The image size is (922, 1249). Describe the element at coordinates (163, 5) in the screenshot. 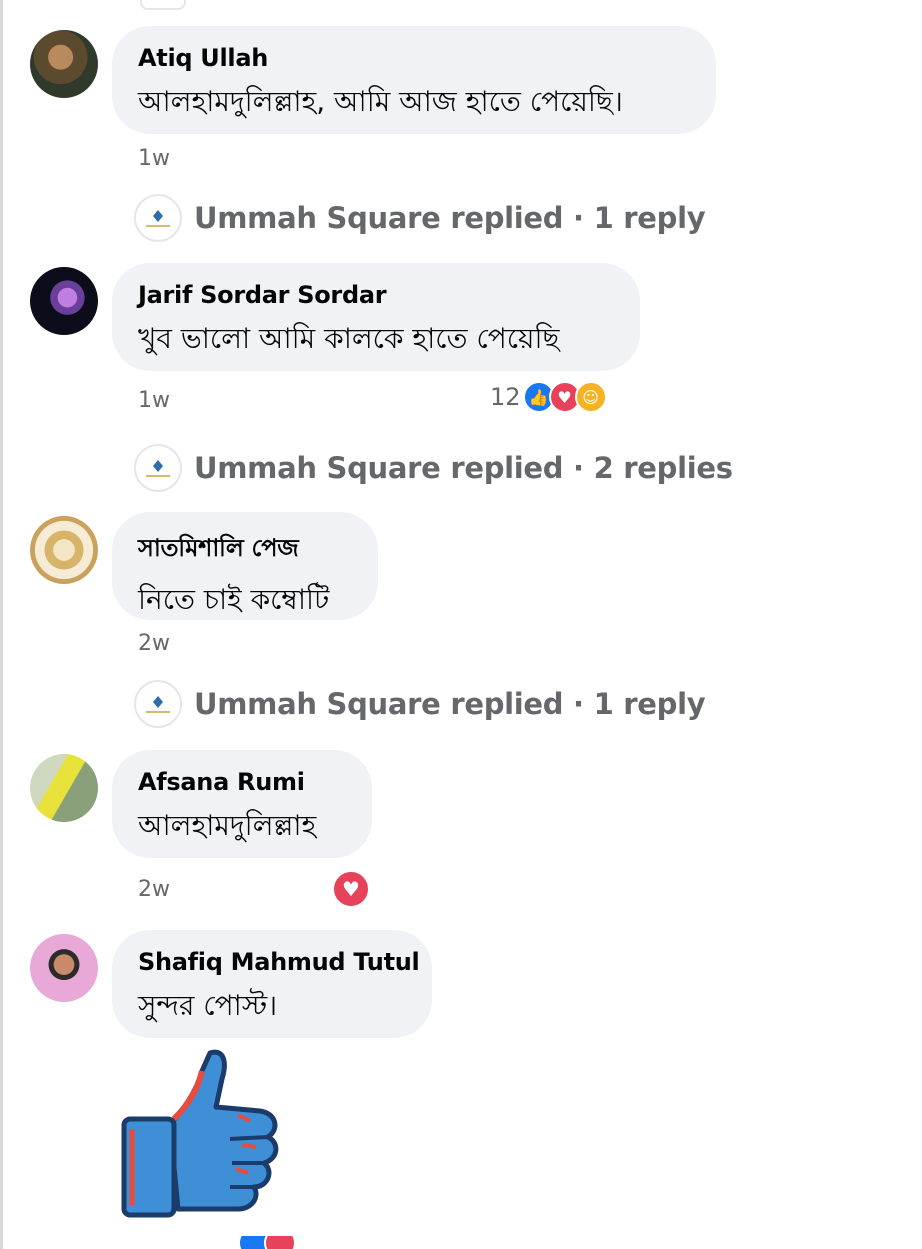

I see `previous-item-edge` at that location.